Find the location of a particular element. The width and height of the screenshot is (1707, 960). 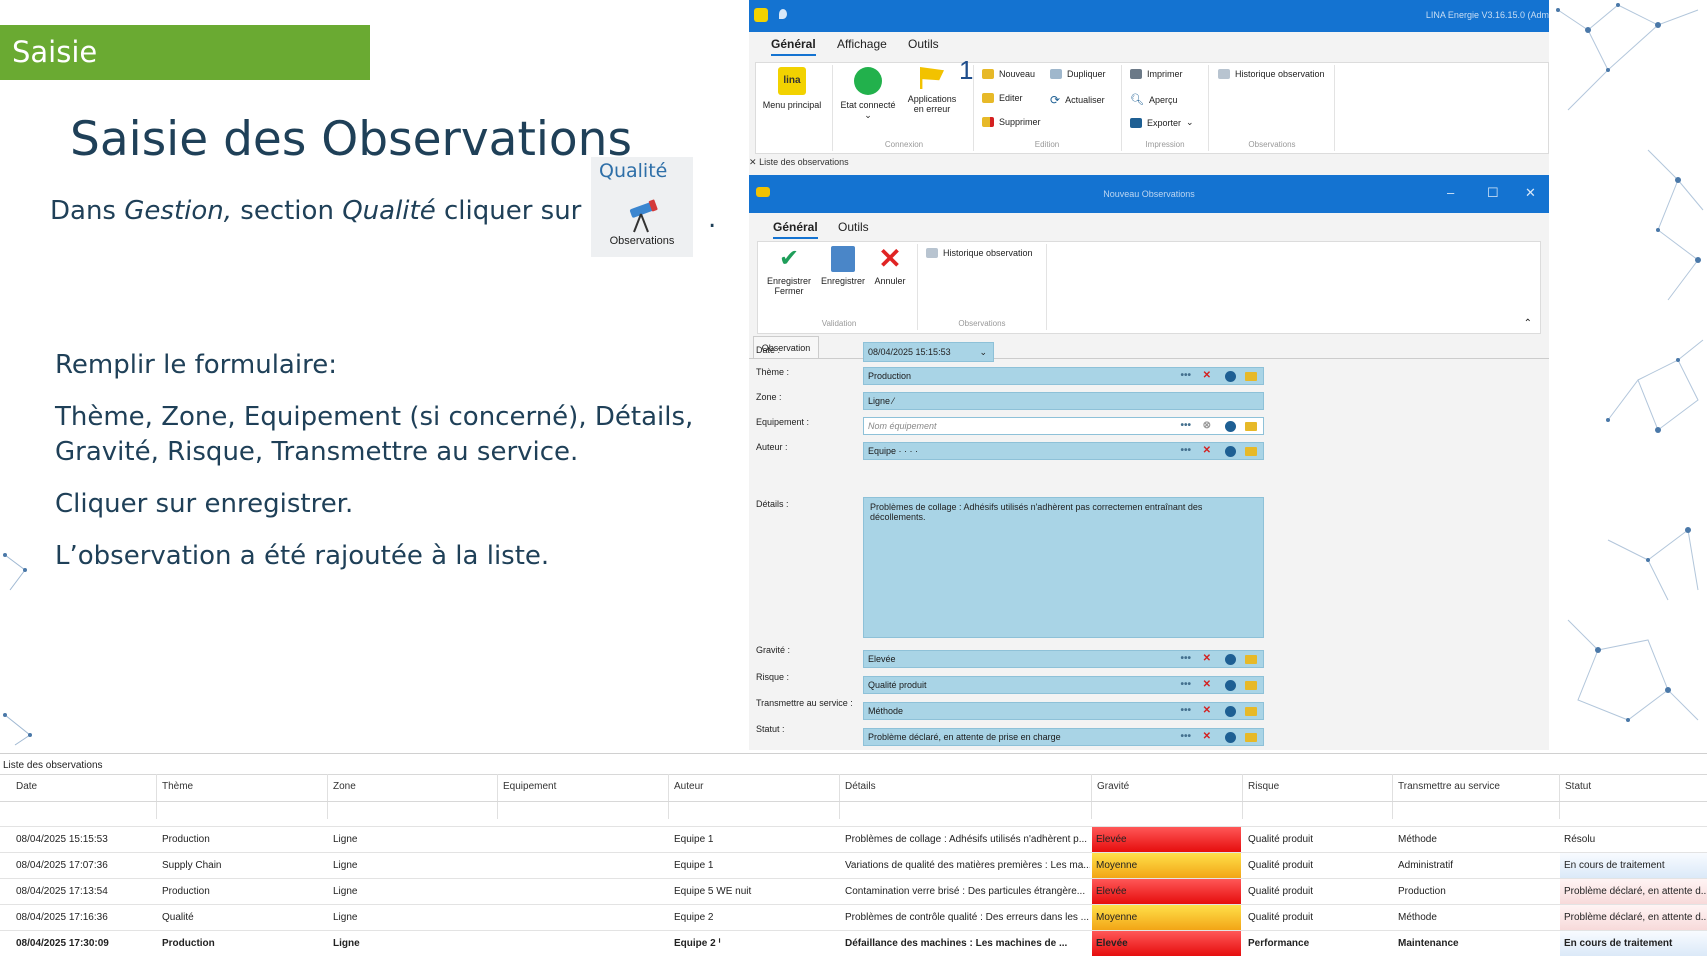

export-icon is located at coordinates (1136, 122).